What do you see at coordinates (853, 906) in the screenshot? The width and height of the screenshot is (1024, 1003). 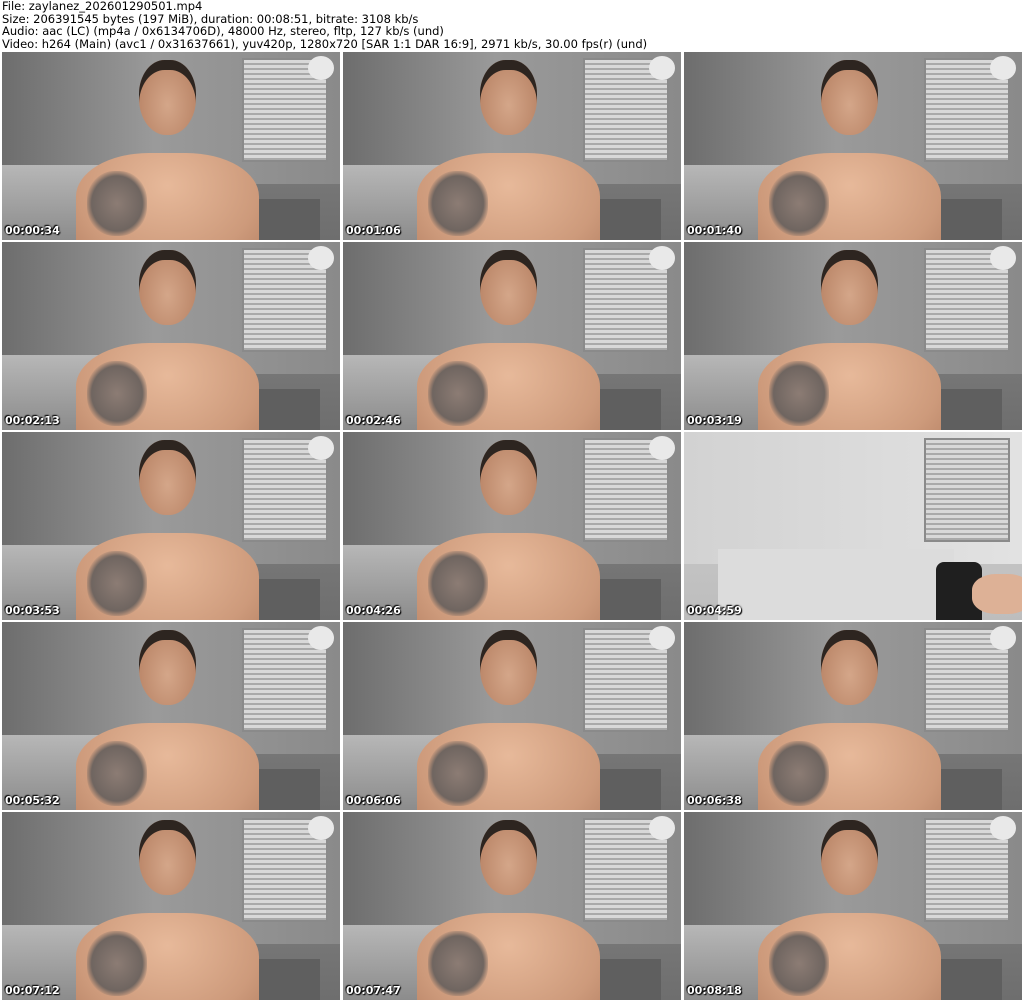 I see `video-thumbnail: 00:08:18` at bounding box center [853, 906].